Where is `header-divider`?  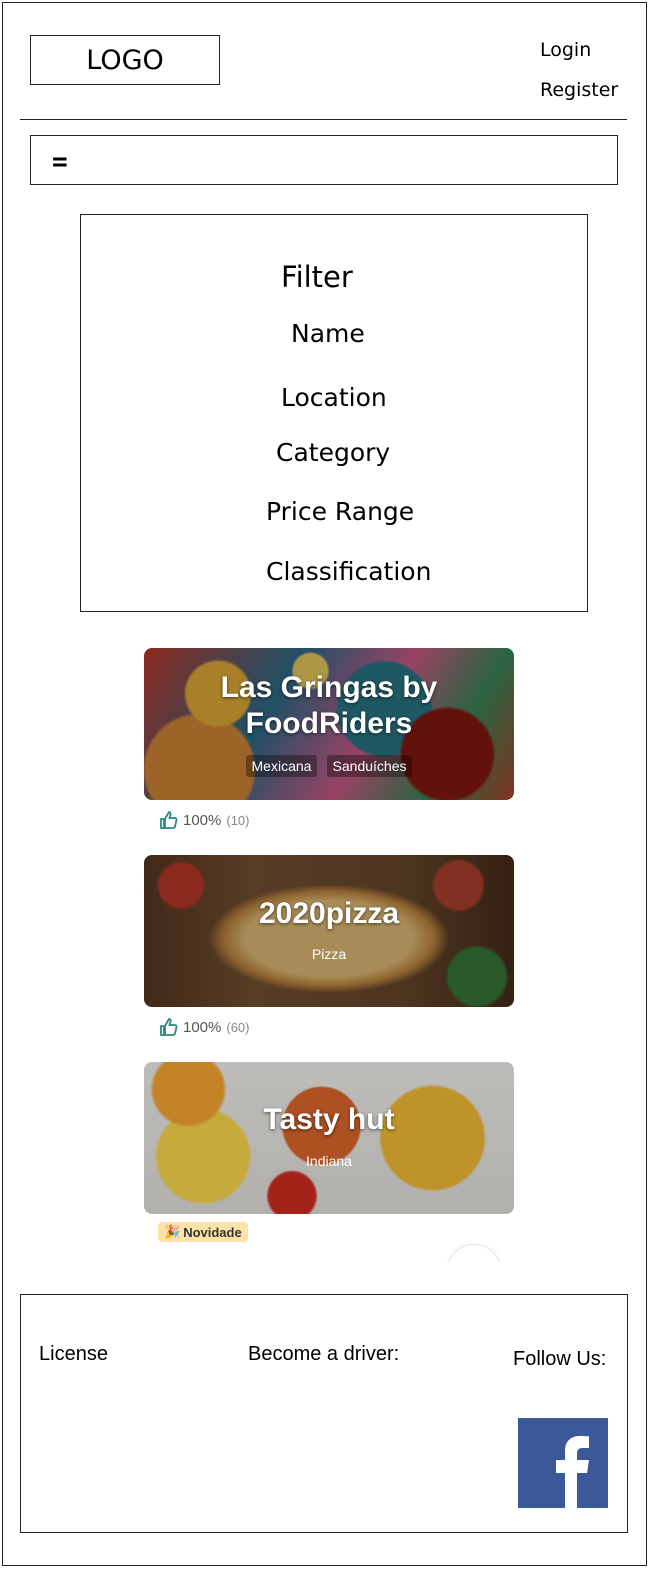 header-divider is located at coordinates (323, 119).